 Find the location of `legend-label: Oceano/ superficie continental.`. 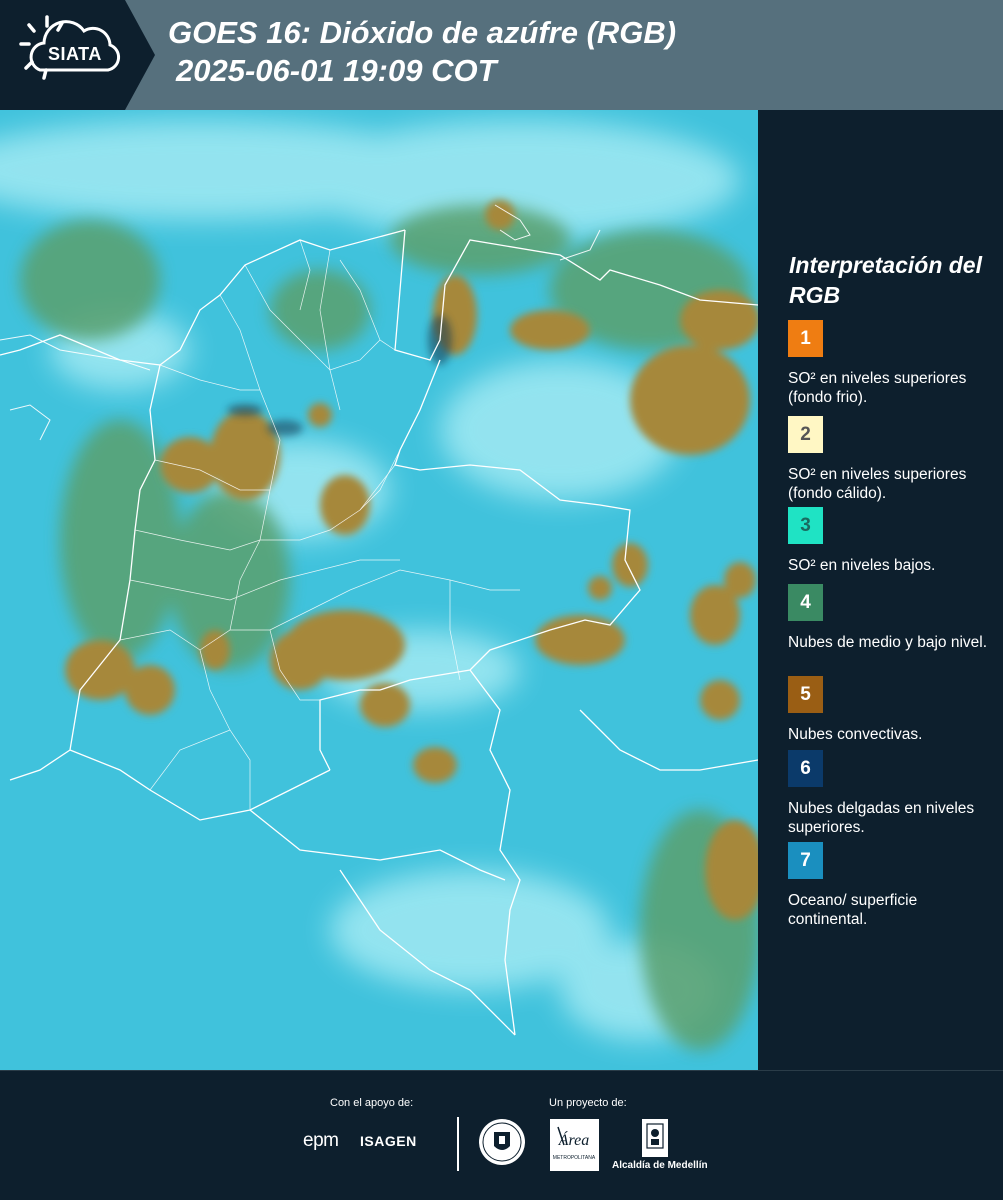

legend-label: Oceano/ superficie continental. is located at coordinates (853, 910).